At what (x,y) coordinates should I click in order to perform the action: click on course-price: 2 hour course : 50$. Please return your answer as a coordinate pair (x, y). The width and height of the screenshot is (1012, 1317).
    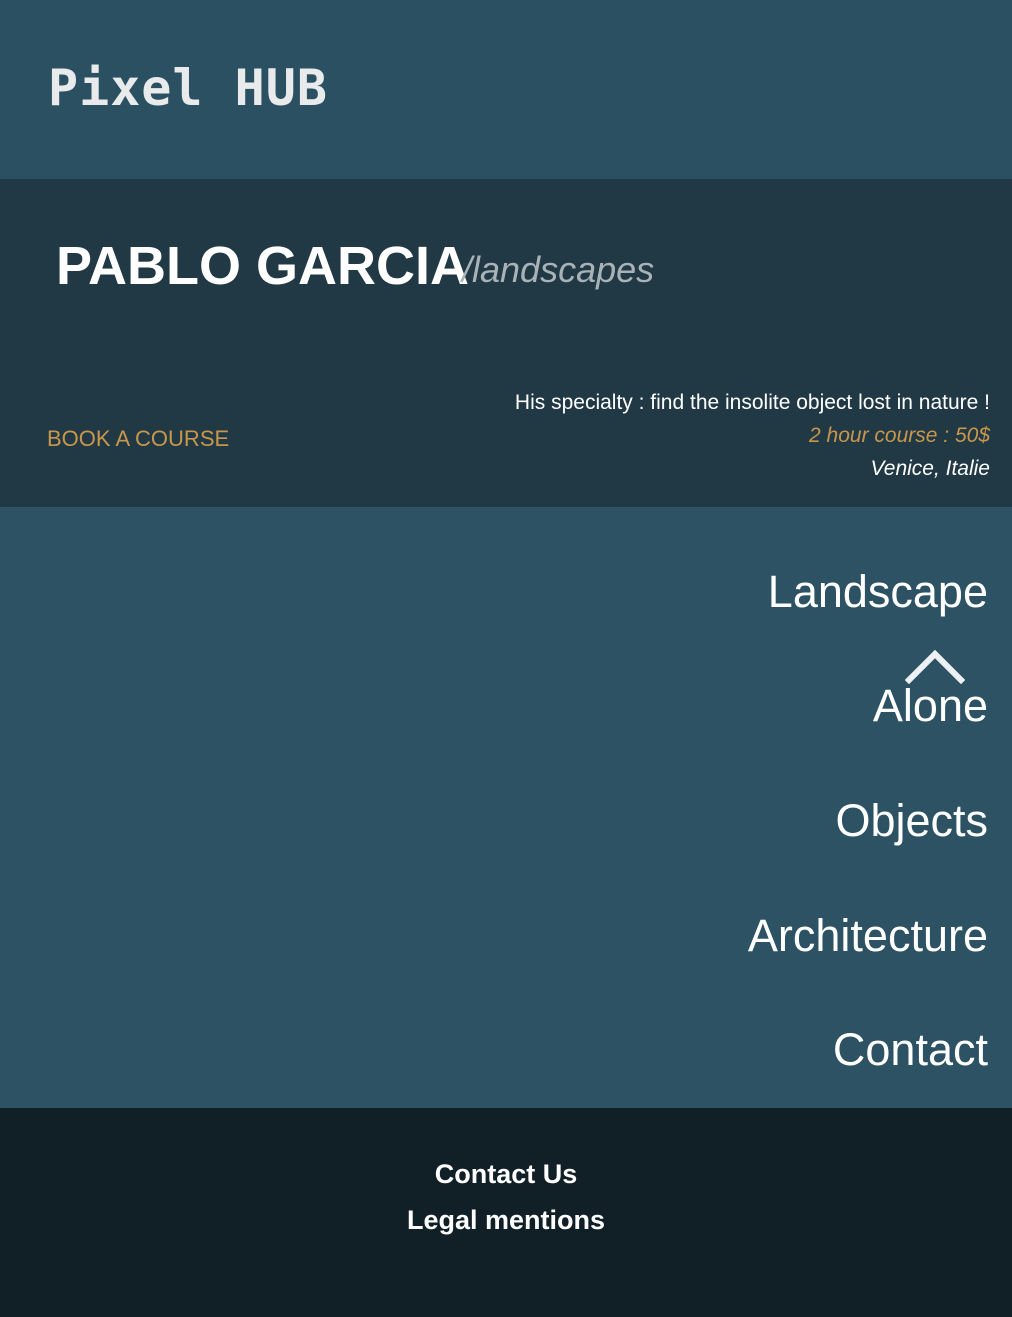
    Looking at the image, I should click on (899, 435).